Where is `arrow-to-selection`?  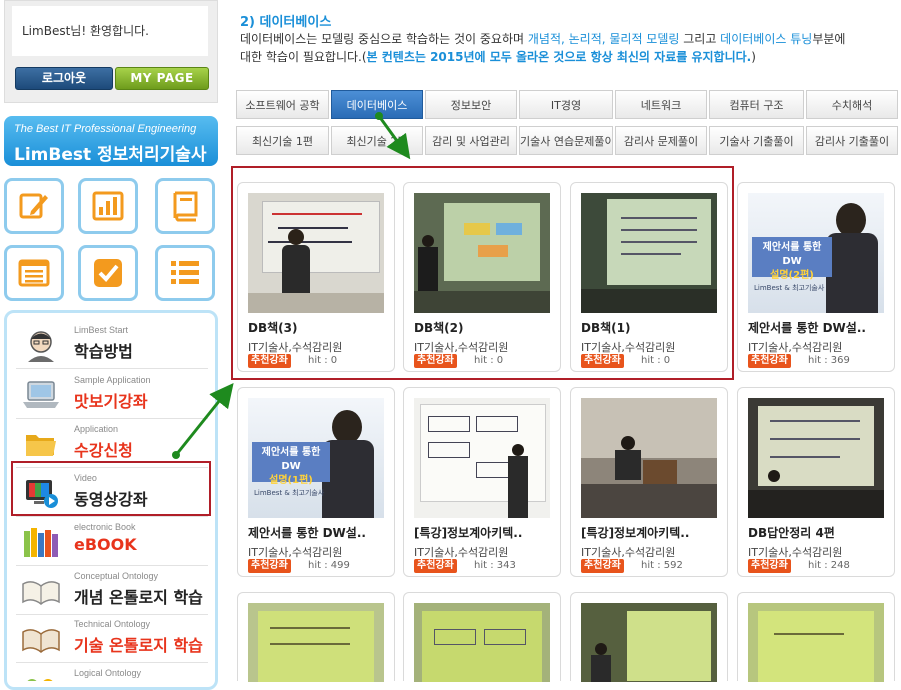 arrow-to-selection is located at coordinates (203, 420).